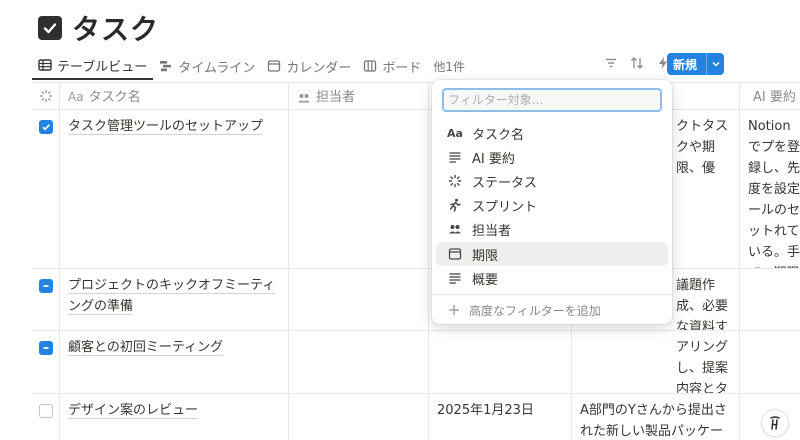 The width and height of the screenshot is (800, 440). I want to click on advanced-filter-label: 高度なフィルターを追加, so click(535, 310).